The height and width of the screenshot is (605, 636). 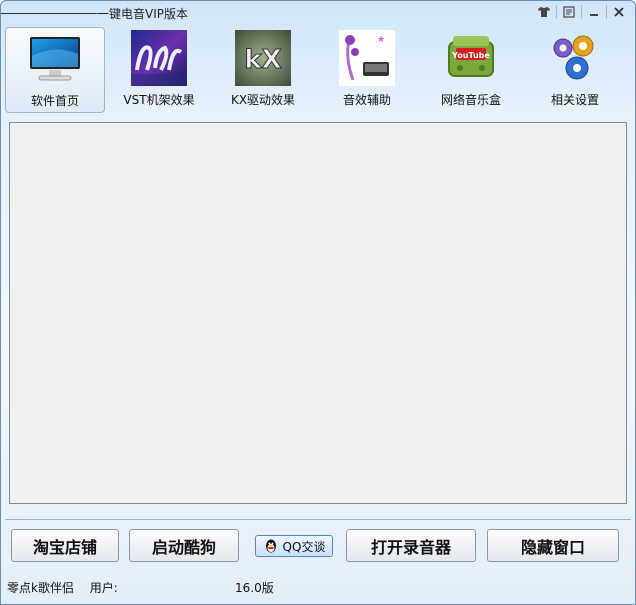 I want to click on hide-window-button: 隐藏窗口, so click(x=553, y=545).